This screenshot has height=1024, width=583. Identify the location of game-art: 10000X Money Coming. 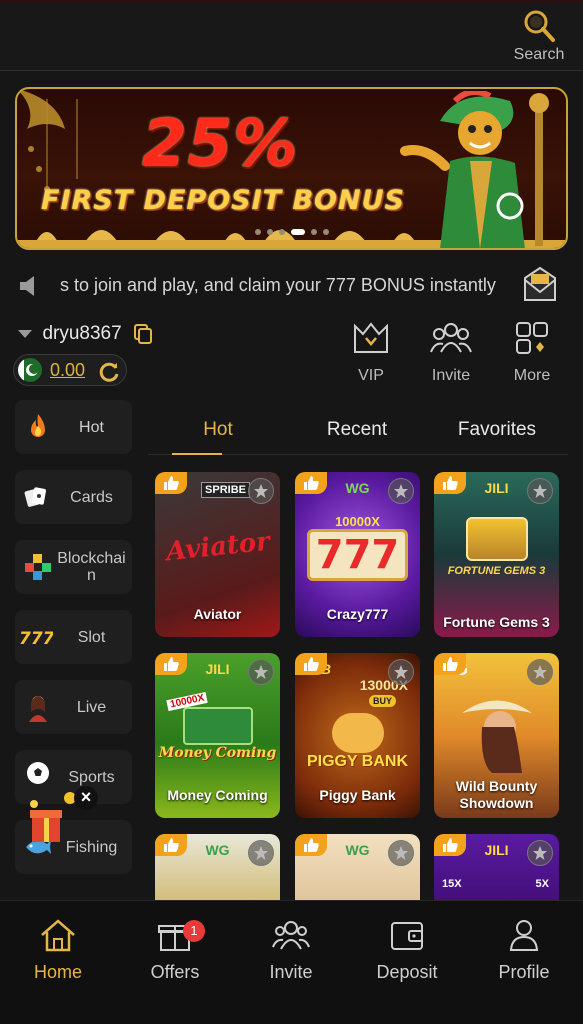
(217, 726).